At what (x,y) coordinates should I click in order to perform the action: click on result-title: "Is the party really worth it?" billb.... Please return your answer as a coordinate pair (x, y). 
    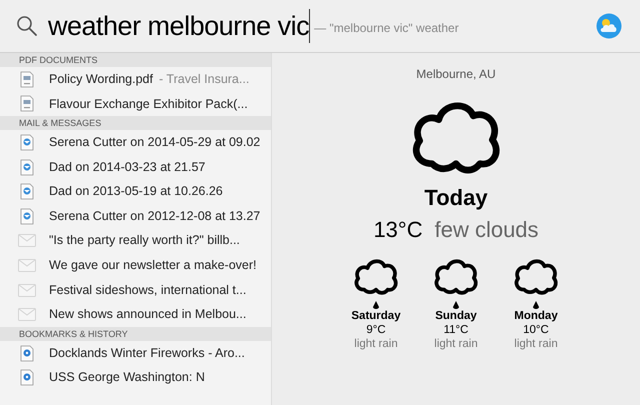
    Looking at the image, I should click on (144, 241).